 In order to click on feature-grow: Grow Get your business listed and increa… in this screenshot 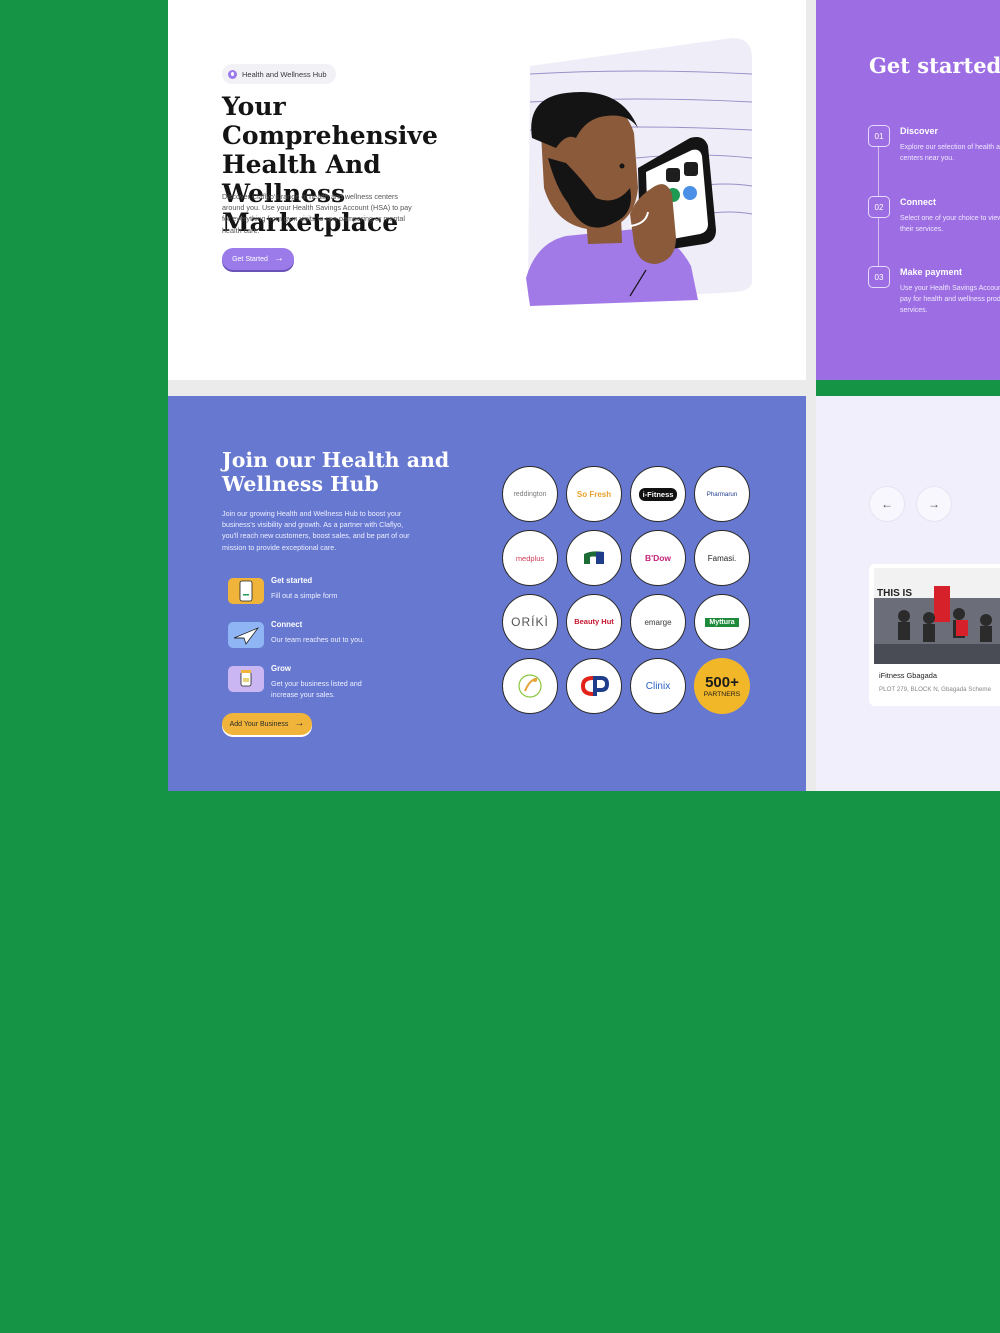, I will do `click(328, 681)`.